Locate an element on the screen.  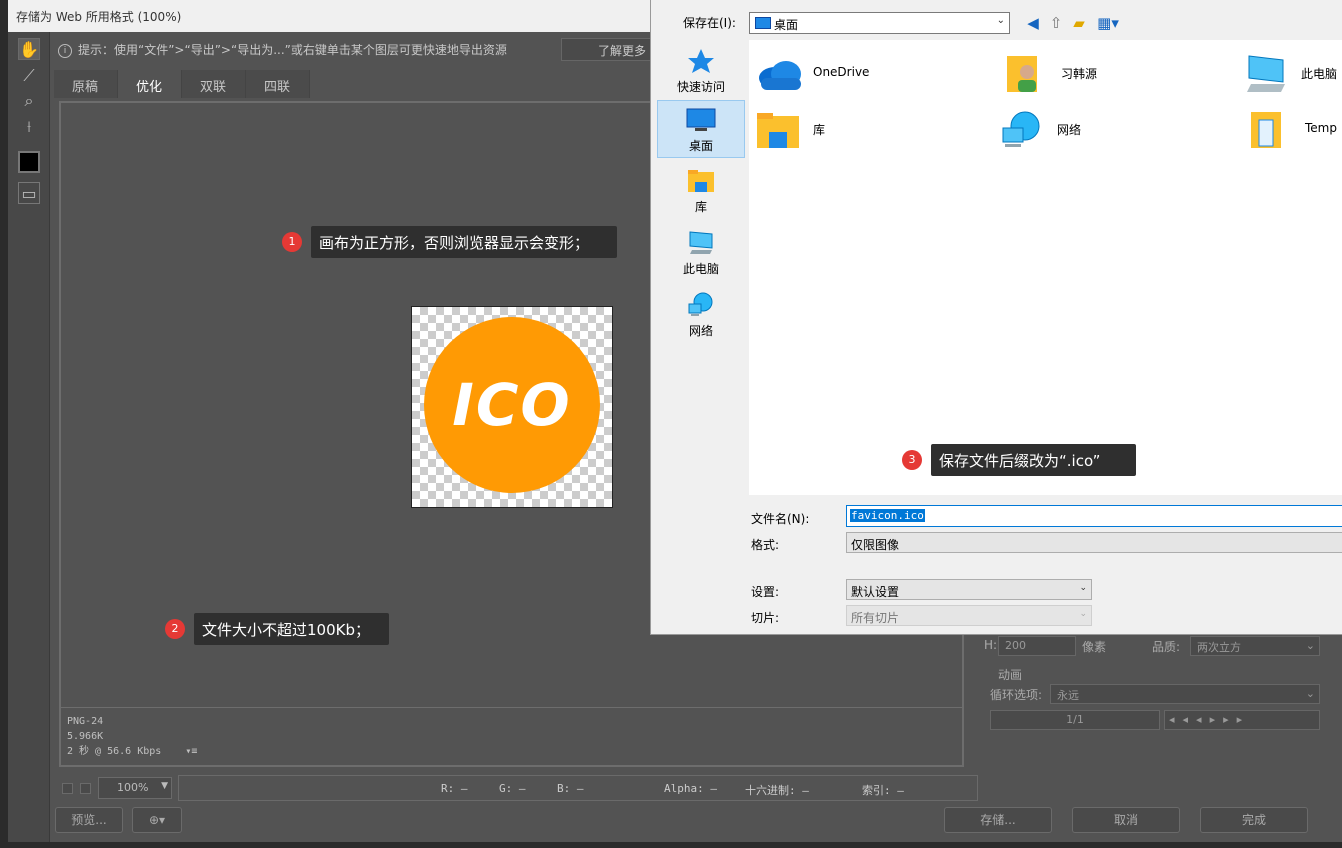
browser-icon: ⊕▾ is located at coordinates (157, 820).